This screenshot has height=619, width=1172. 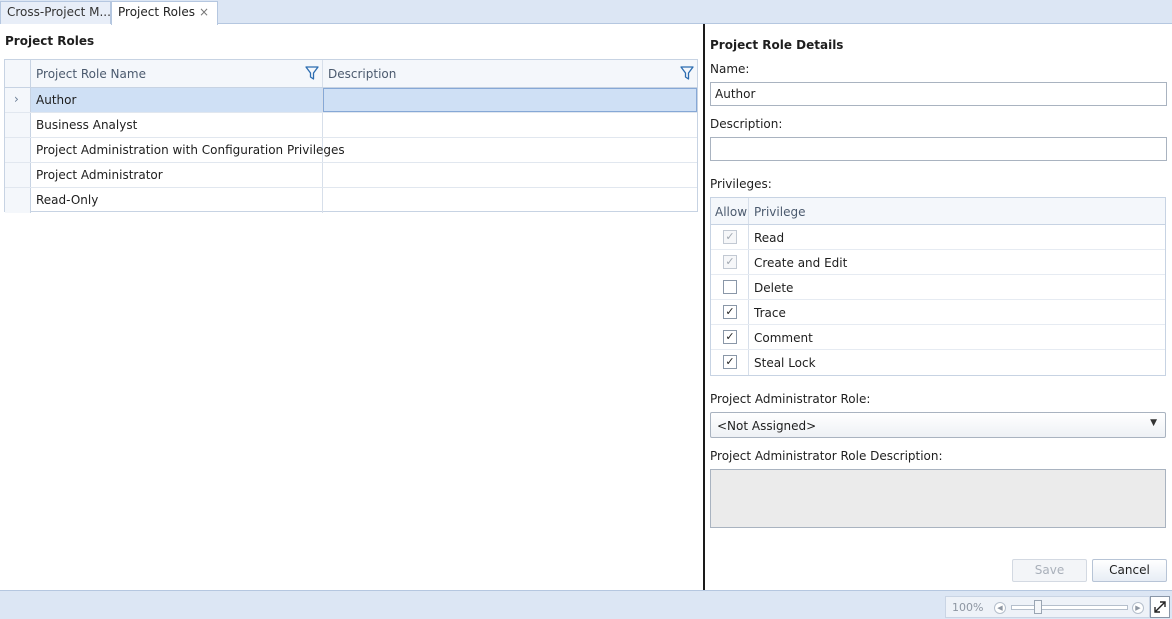 I want to click on privilege-row: ✓ Steal Lock, so click(x=938, y=362).